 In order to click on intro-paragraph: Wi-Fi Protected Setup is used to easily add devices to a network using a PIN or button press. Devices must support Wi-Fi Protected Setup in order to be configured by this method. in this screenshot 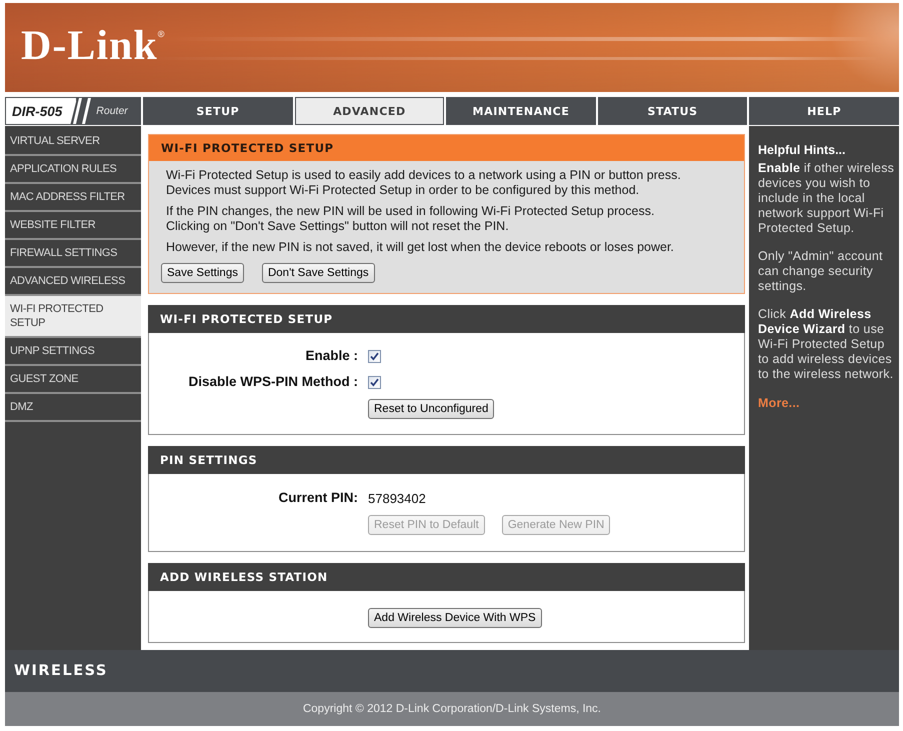, I will do `click(423, 183)`.